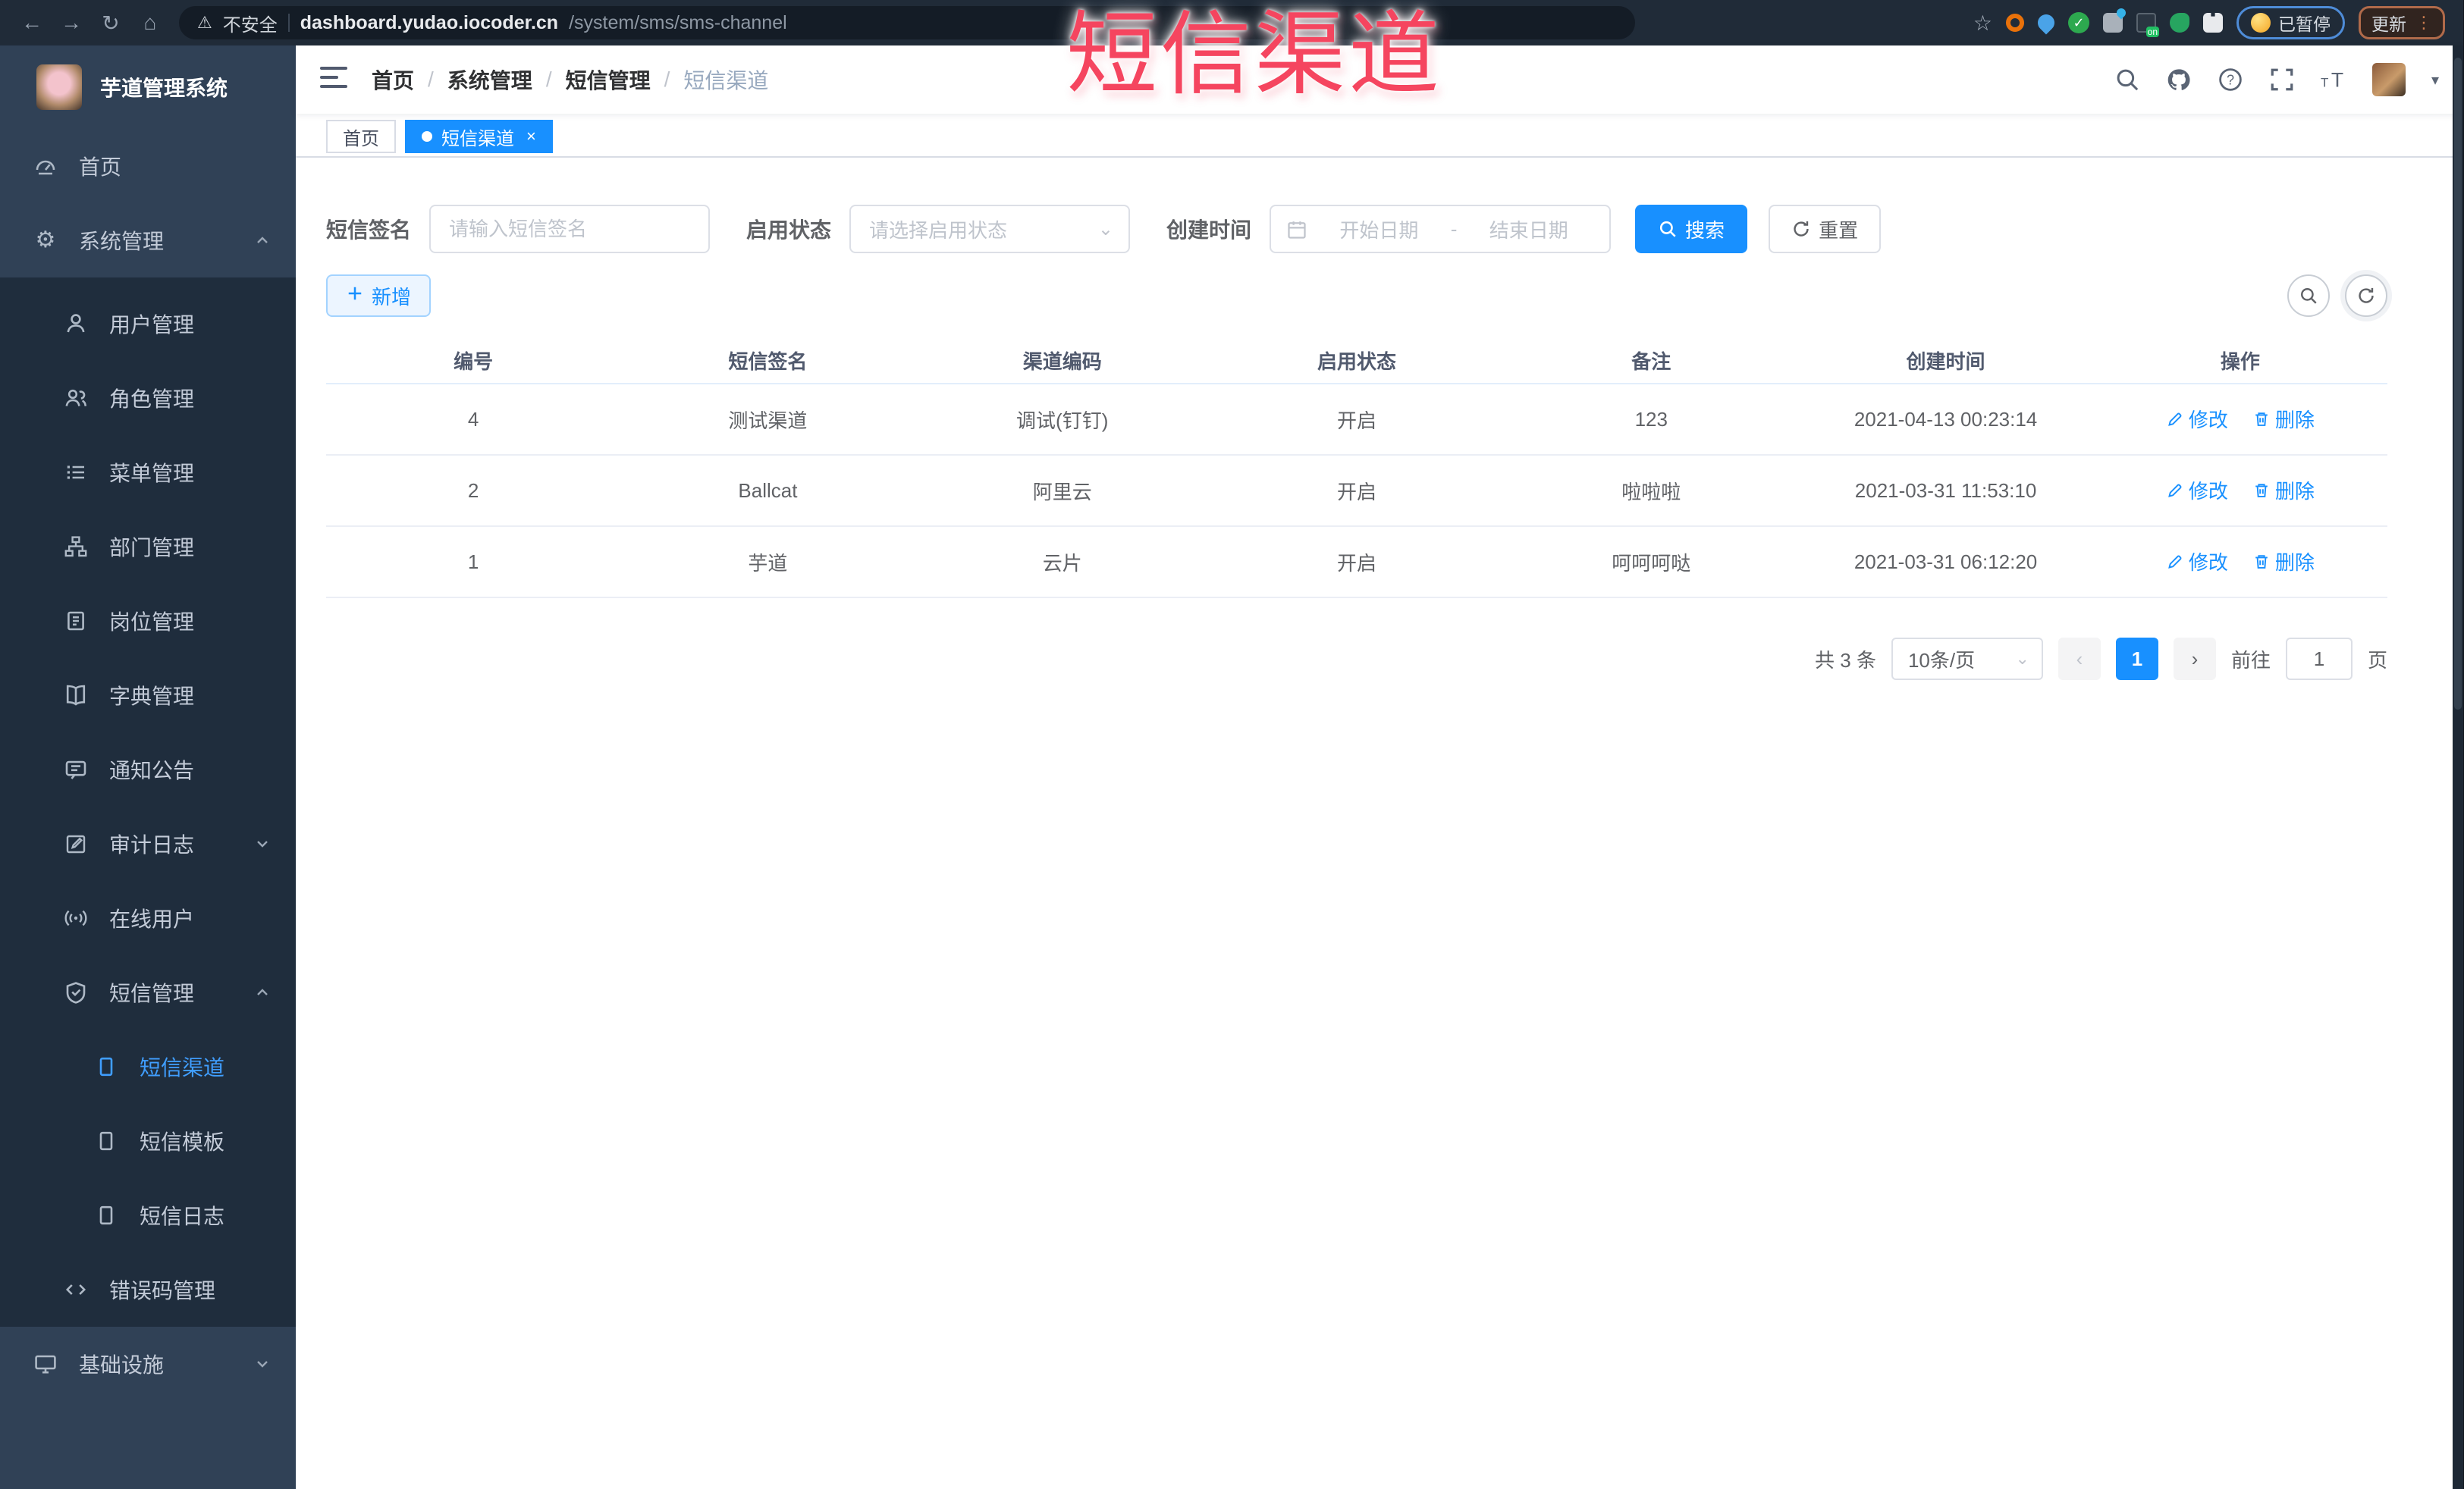 The height and width of the screenshot is (1489, 2464). I want to click on col-status: 启用状态, so click(1357, 361).